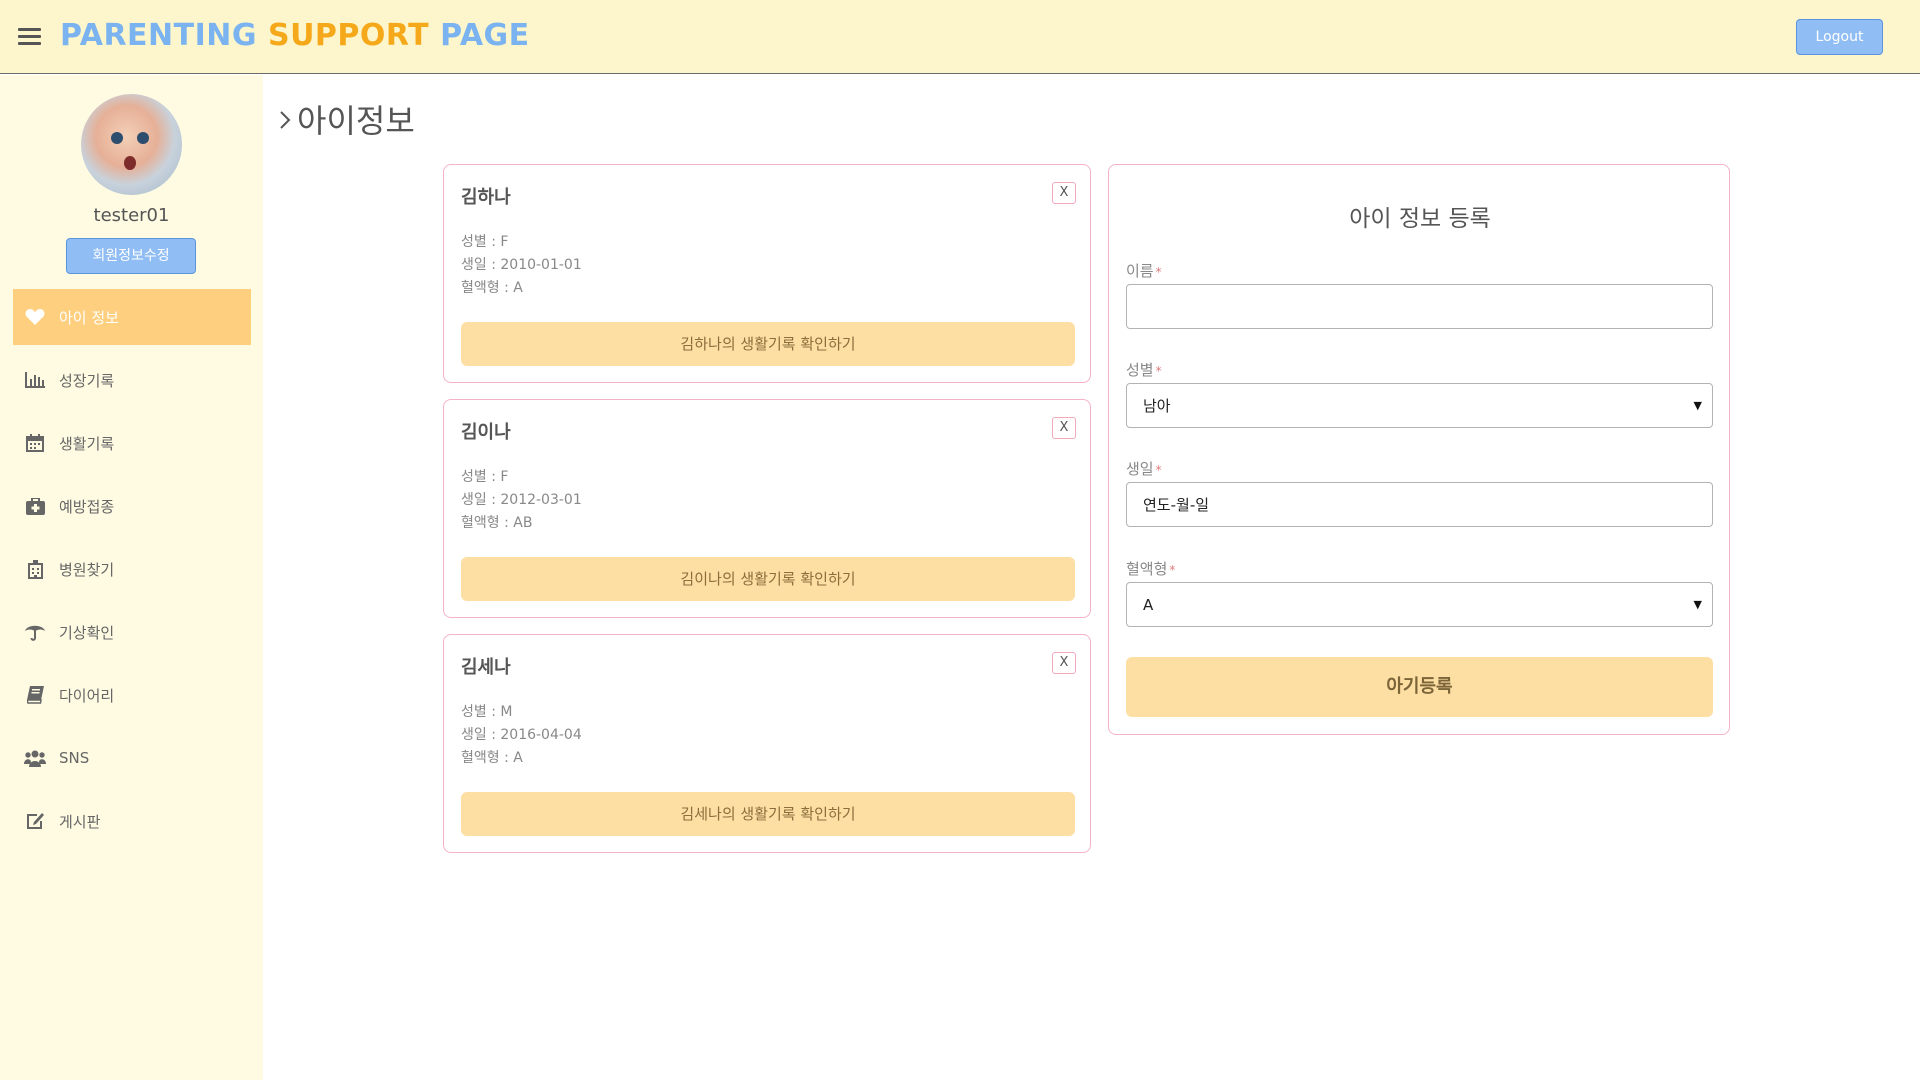  I want to click on users-icon, so click(35, 758).